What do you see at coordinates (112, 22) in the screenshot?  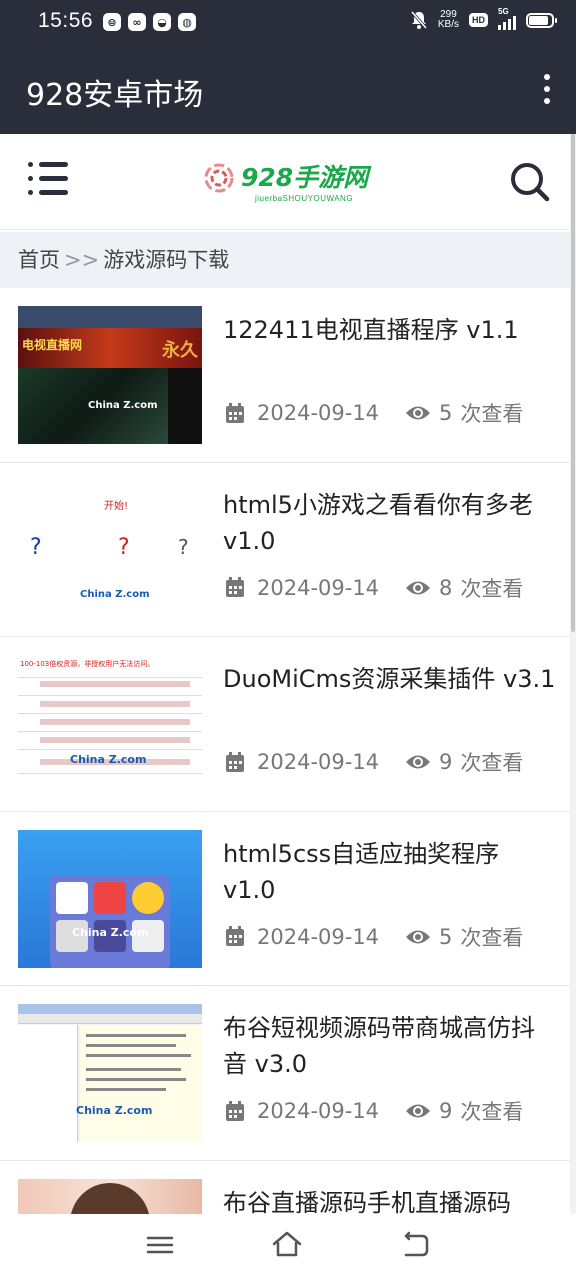 I see `app-notification-icon: ⊜` at bounding box center [112, 22].